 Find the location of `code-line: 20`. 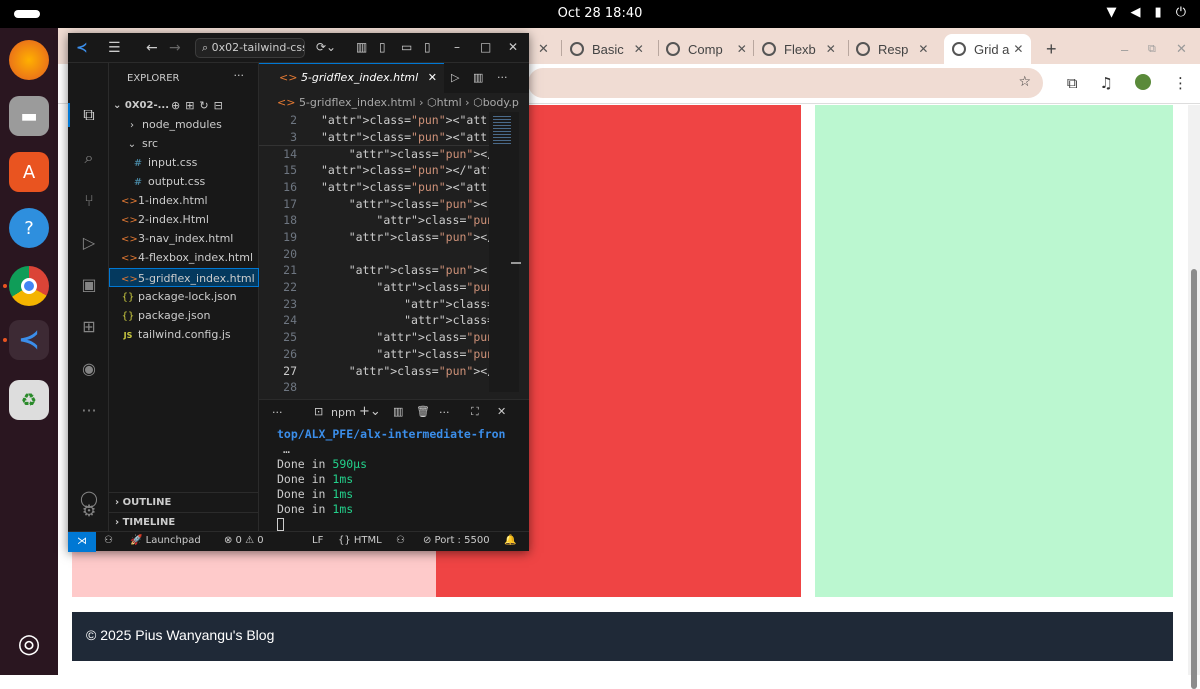

code-line: 20 is located at coordinates (374, 254).